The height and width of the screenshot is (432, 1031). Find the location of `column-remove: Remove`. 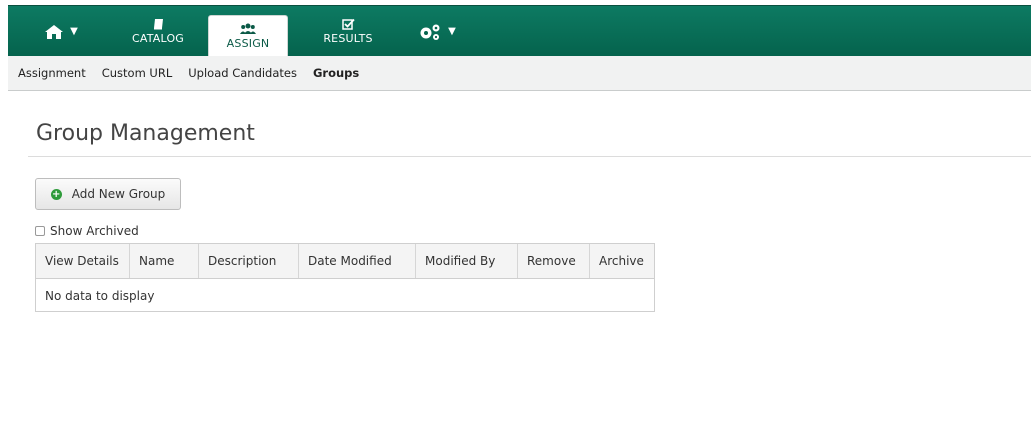

column-remove: Remove is located at coordinates (554, 261).